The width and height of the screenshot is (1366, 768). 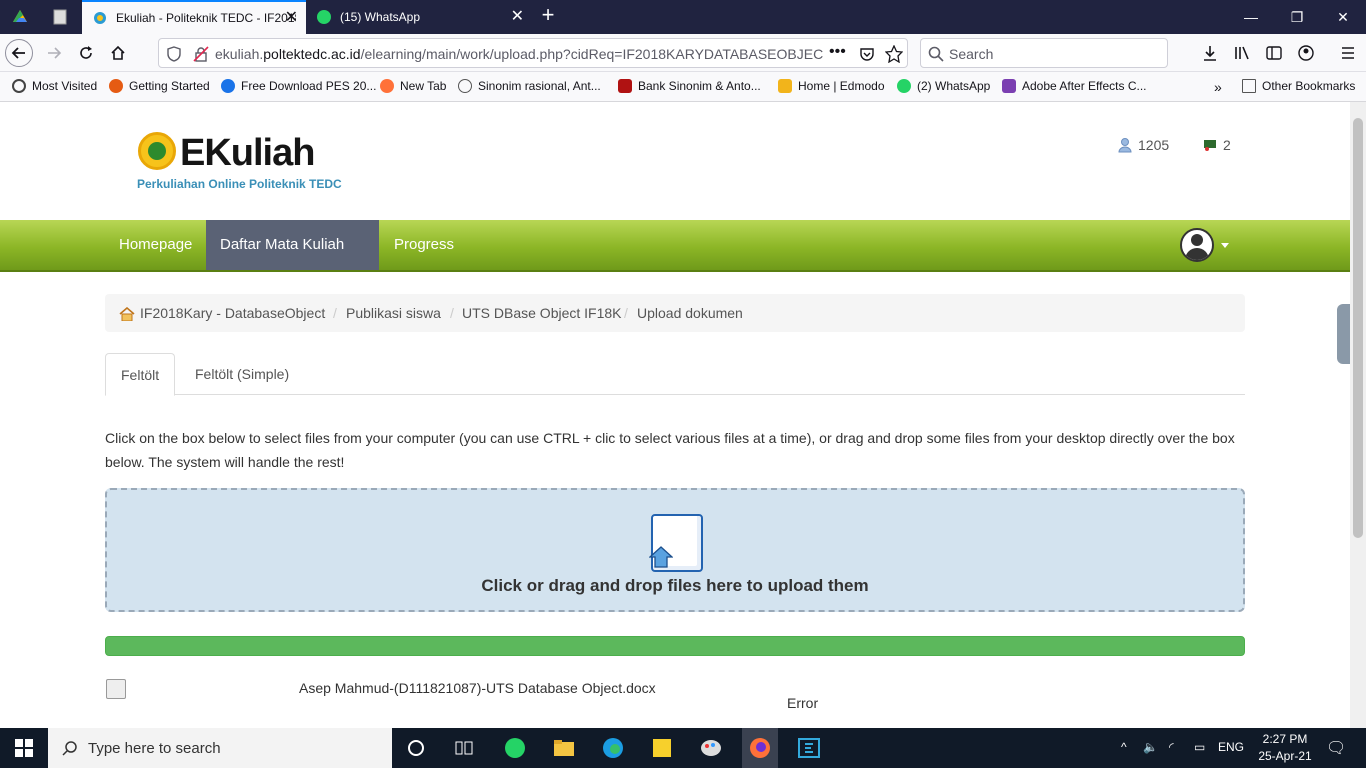 What do you see at coordinates (1249, 86) in the screenshot?
I see `folder-icon` at bounding box center [1249, 86].